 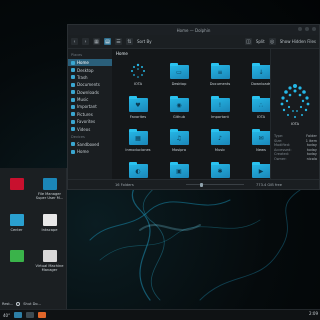 What do you see at coordinates (16, 232) in the screenshot?
I see `launcher-app: Center` at bounding box center [16, 232].